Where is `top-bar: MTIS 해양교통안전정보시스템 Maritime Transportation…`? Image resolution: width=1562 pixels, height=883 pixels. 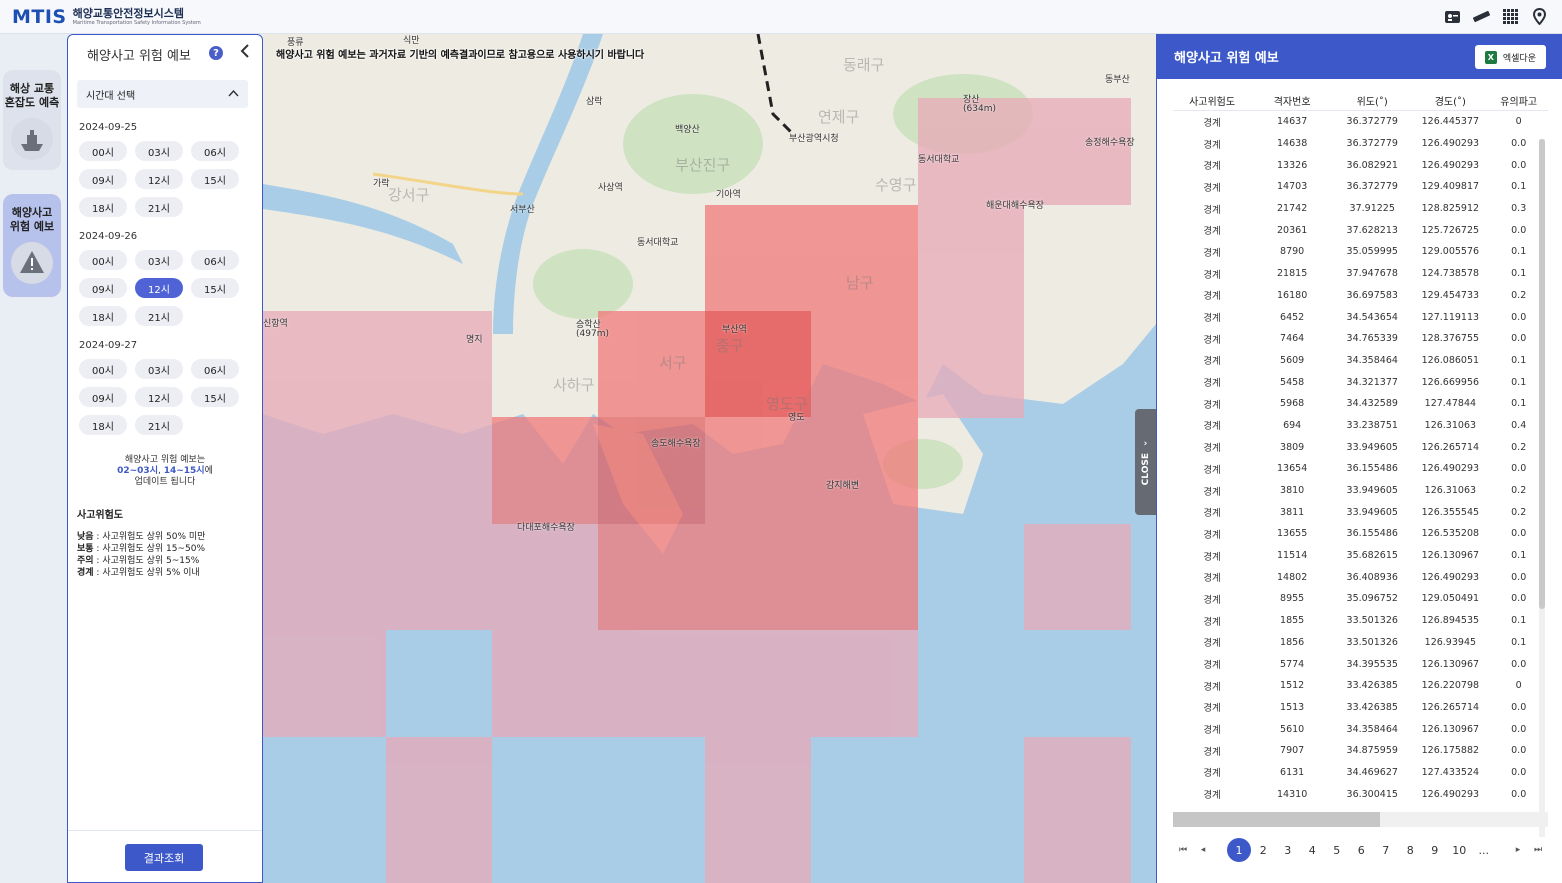 top-bar: MTIS 해양교통안전정보시스템 Maritime Transportation… is located at coordinates (781, 17).